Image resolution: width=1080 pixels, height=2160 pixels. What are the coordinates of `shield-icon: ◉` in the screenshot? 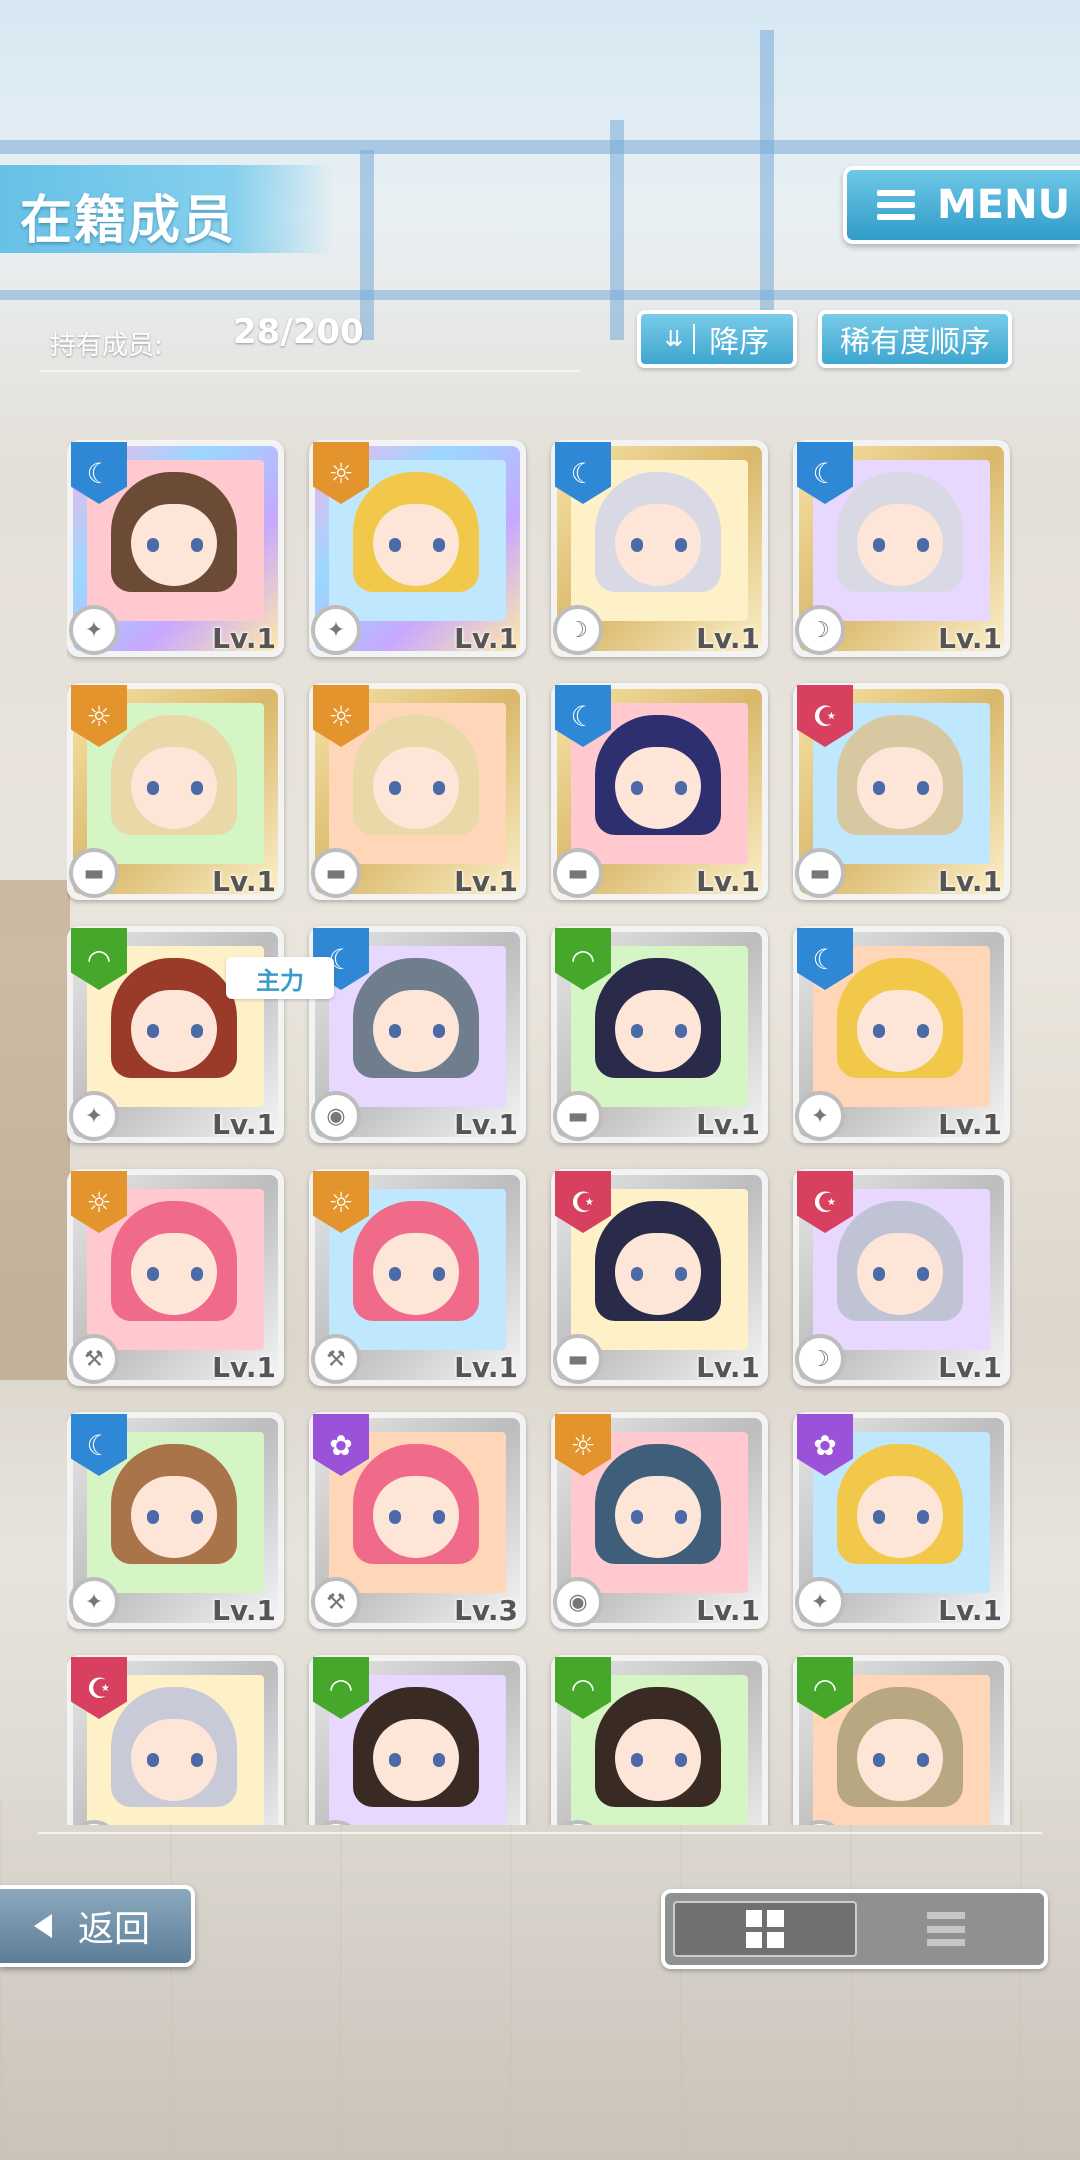 It's located at (578, 1602).